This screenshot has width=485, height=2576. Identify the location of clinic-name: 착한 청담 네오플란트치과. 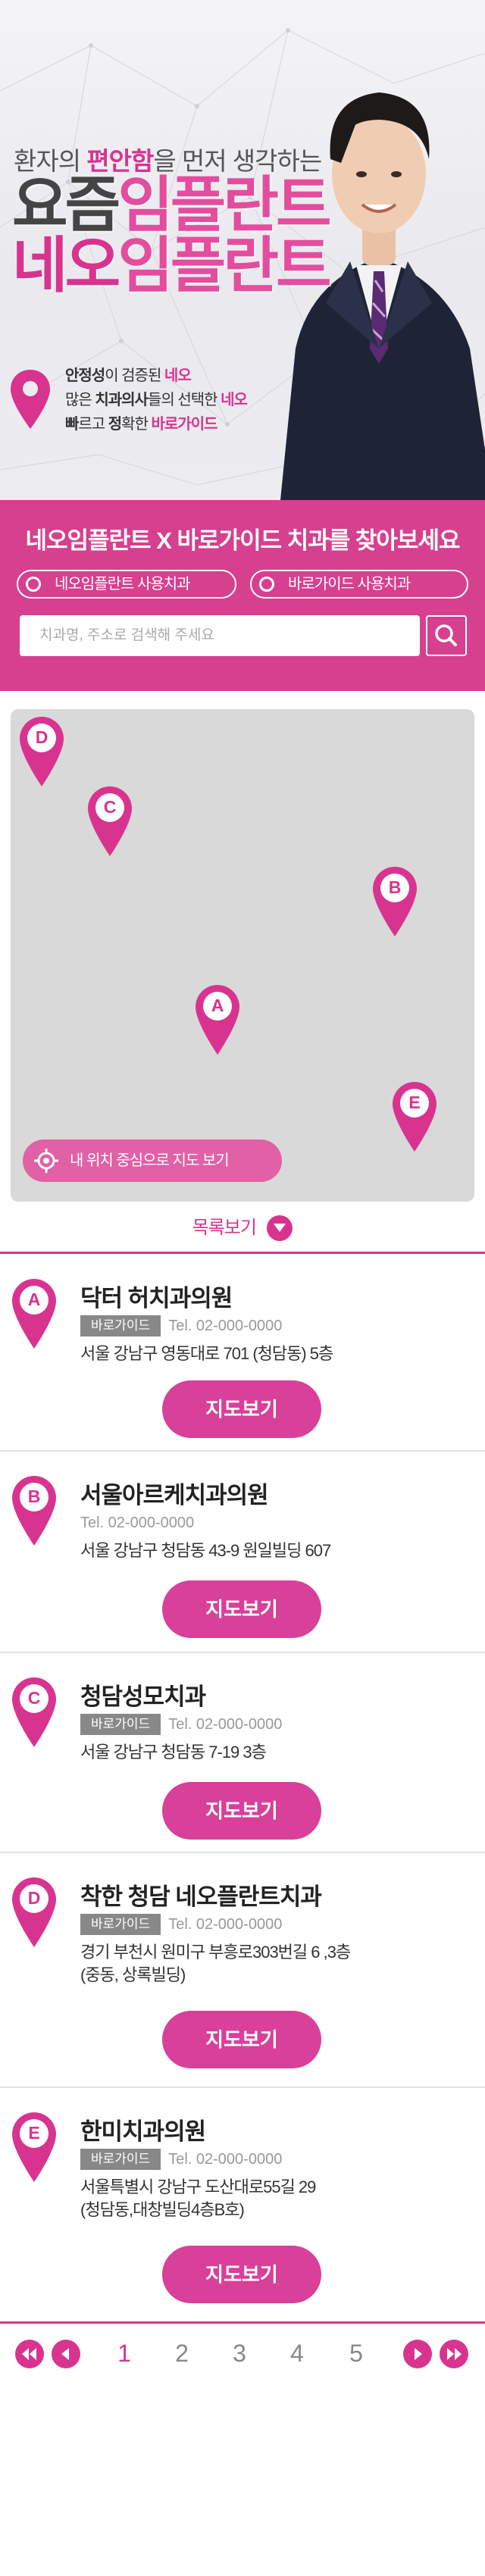
(201, 1897).